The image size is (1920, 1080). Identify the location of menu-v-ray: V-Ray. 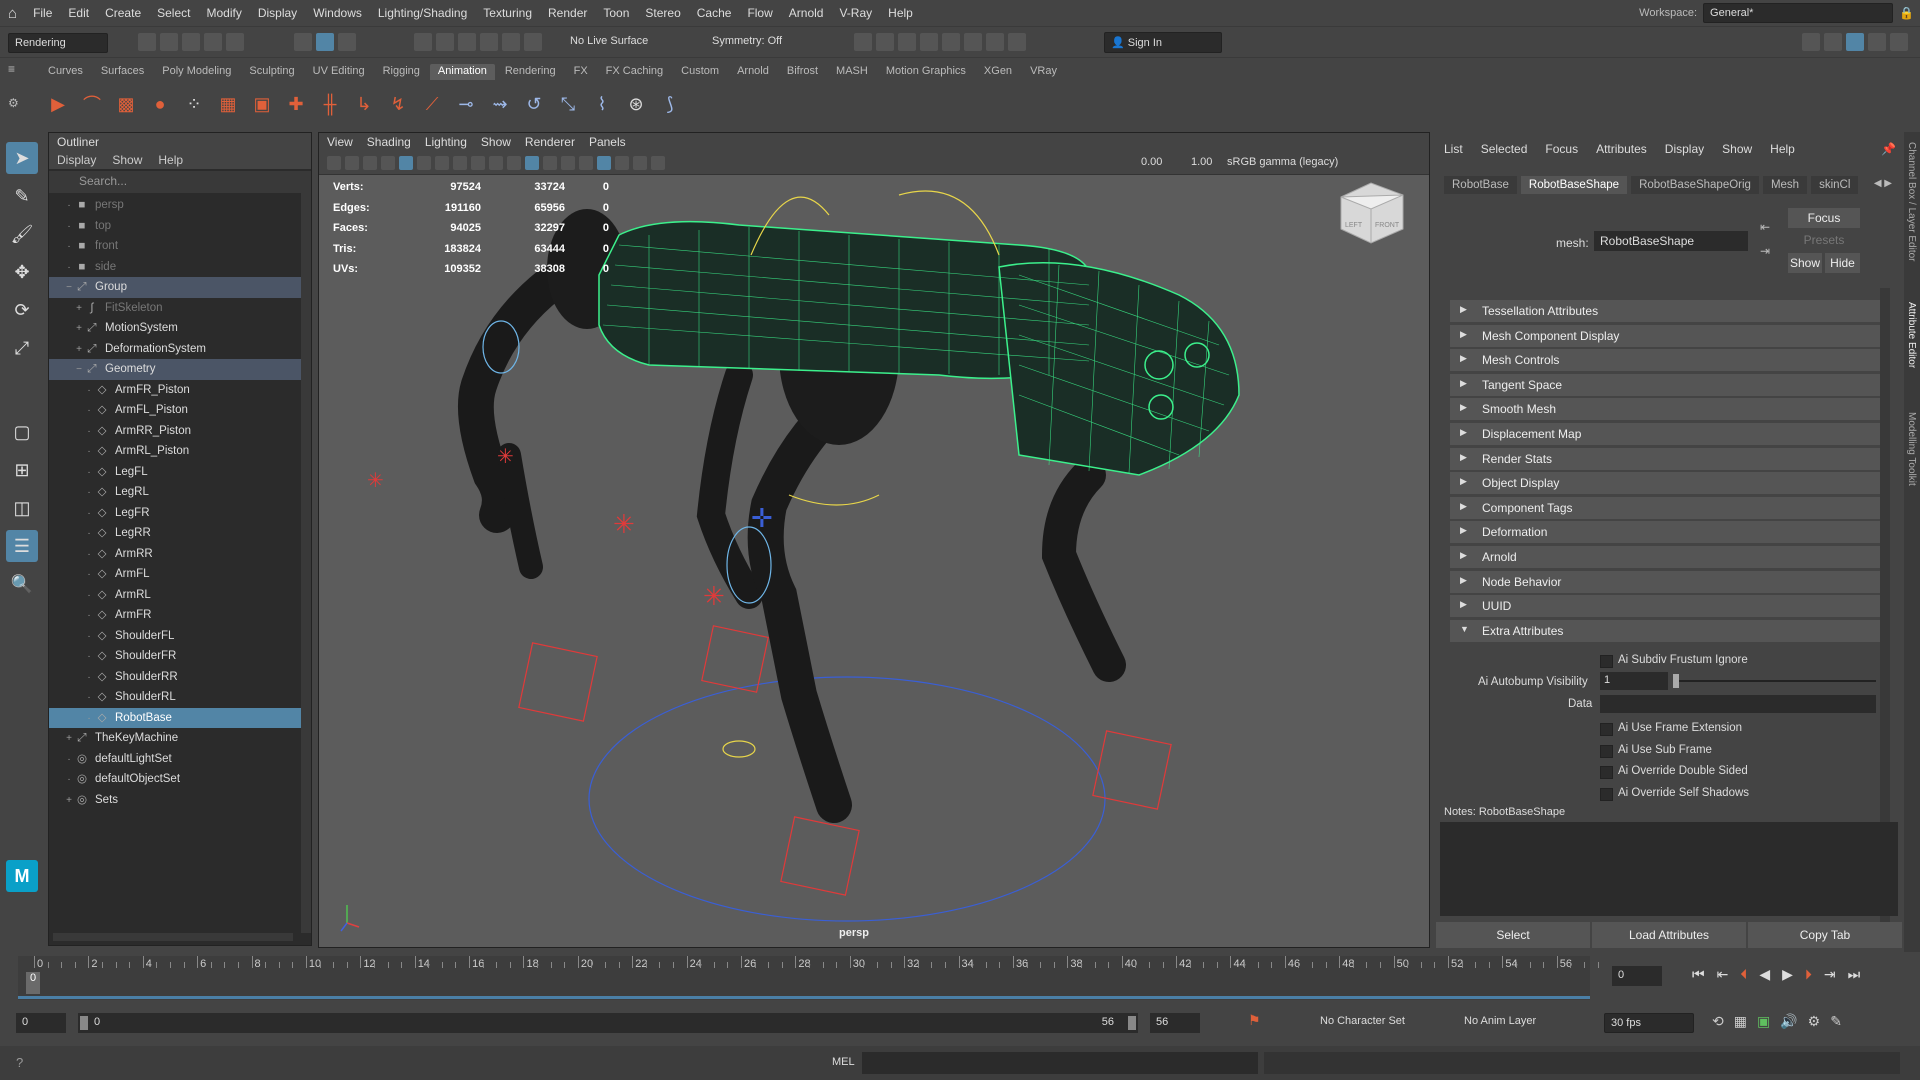
(855, 13).